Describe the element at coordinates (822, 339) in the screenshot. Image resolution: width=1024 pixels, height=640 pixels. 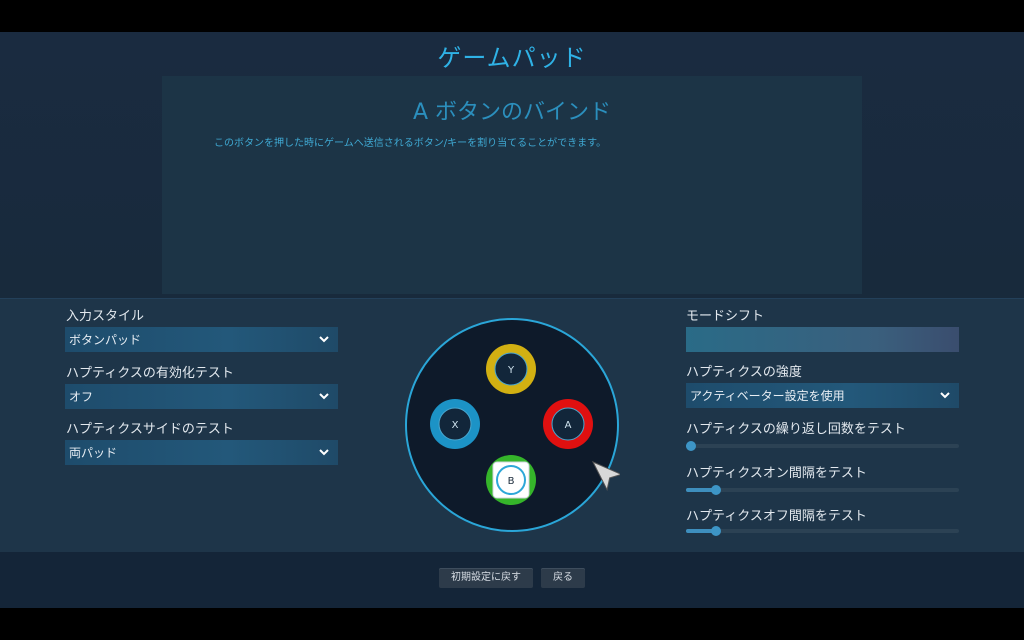
I see `mode-shift-field` at that location.